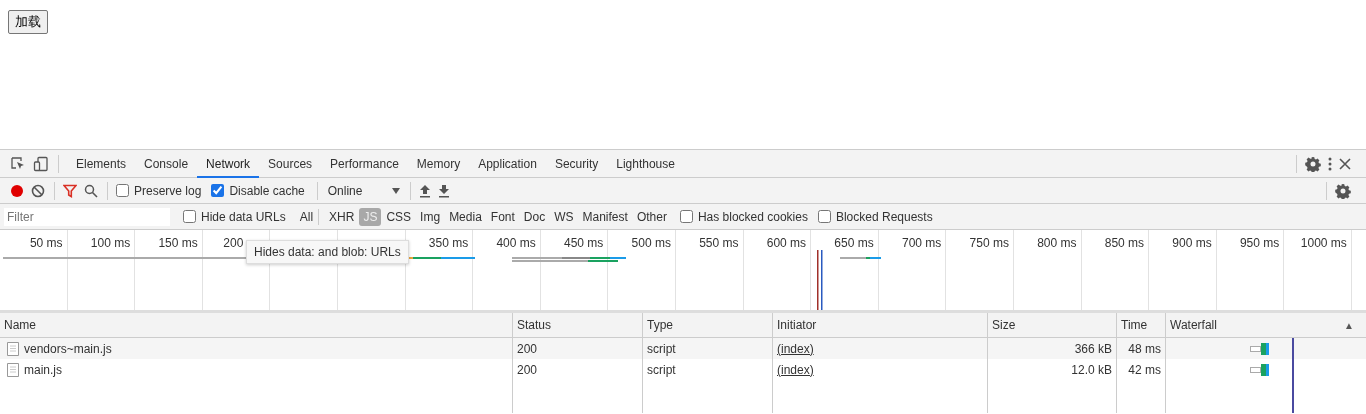 Image resolution: width=1366 pixels, height=414 pixels. What do you see at coordinates (1057, 243) in the screenshot?
I see `tick-label: 800 ms` at bounding box center [1057, 243].